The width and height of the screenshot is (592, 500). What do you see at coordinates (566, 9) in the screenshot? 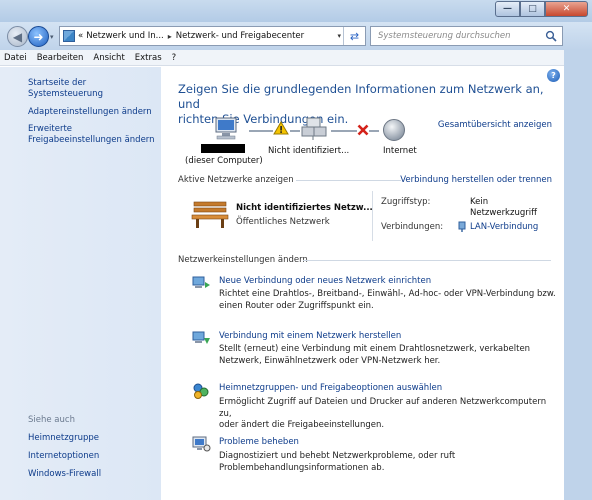
I see `close-button: ✕` at bounding box center [566, 9].